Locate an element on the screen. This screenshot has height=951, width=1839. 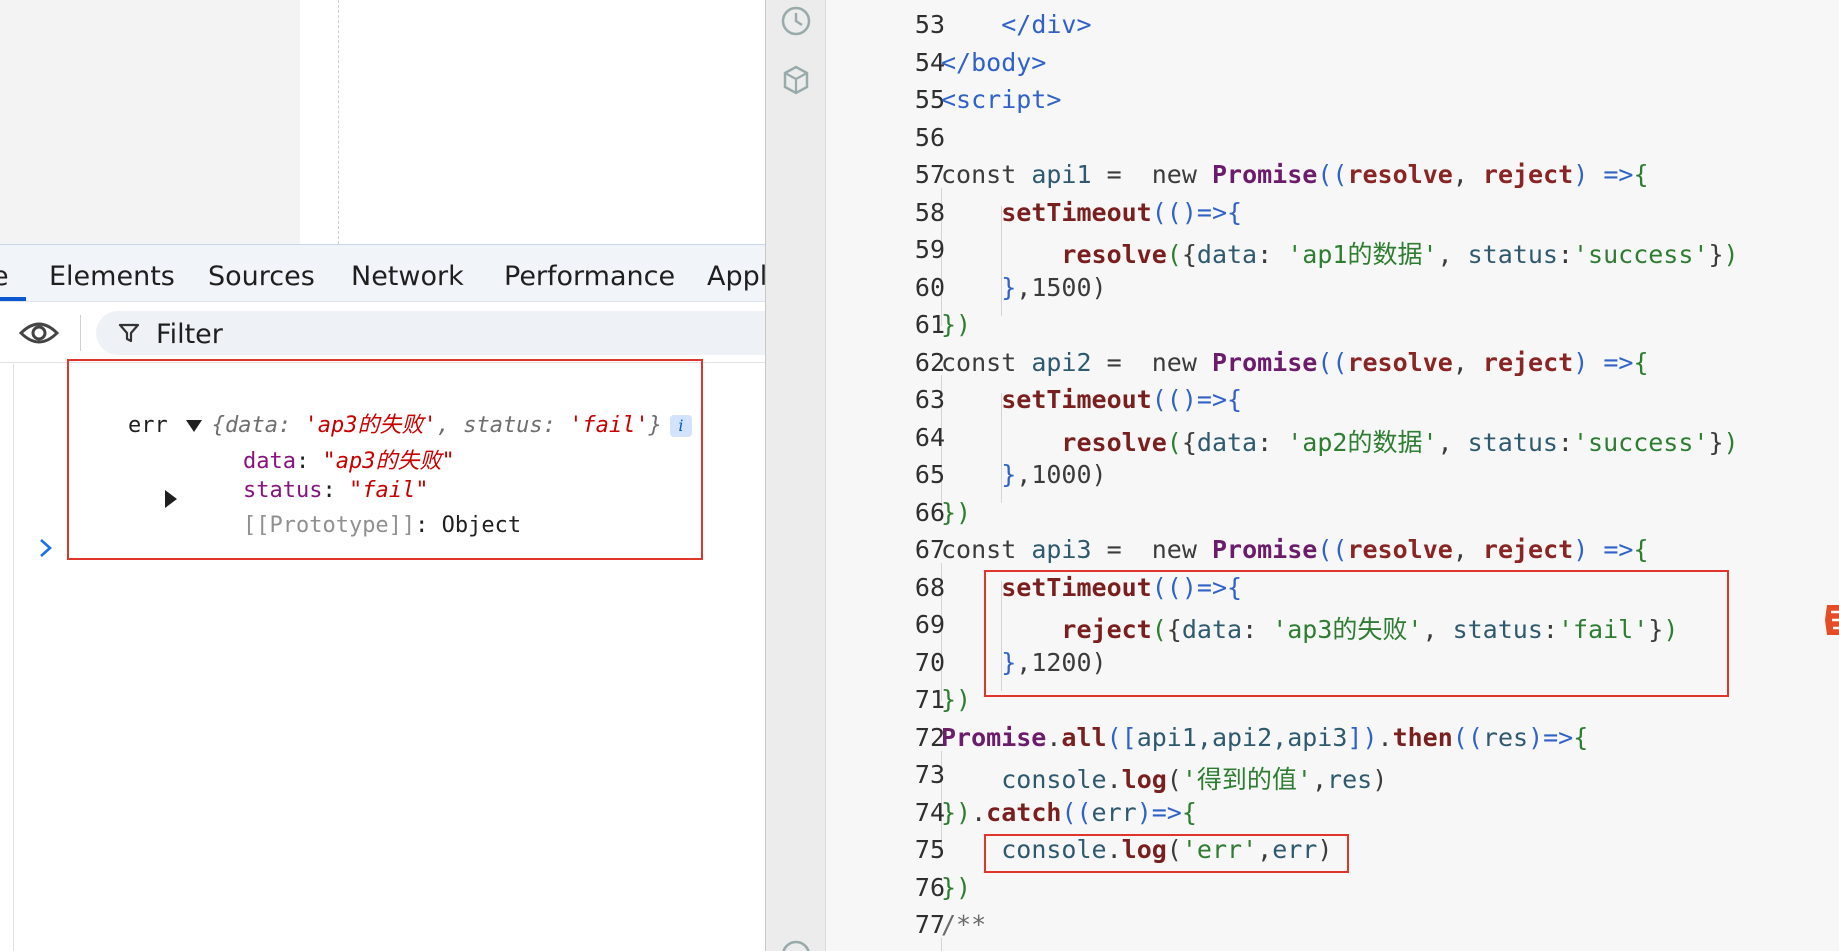
tab-network: Network is located at coordinates (407, 276).